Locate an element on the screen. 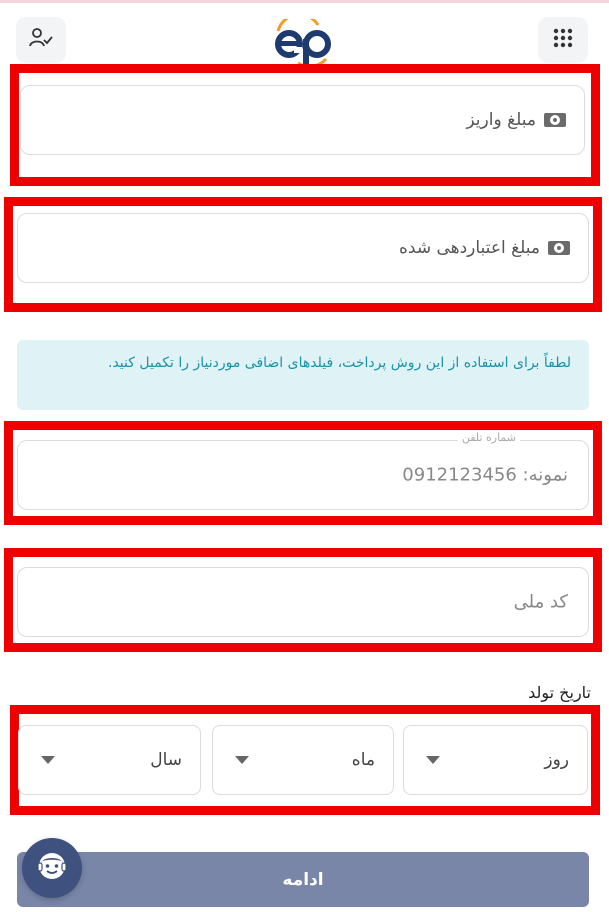 This screenshot has height=912, width=609. year-select: سال is located at coordinates (109, 760).